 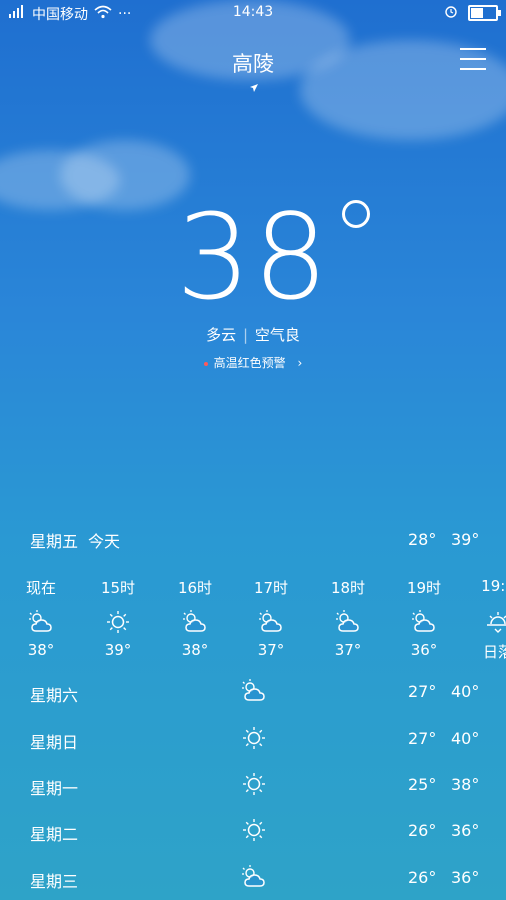 I want to click on alert-dot-icon, so click(x=205, y=363).